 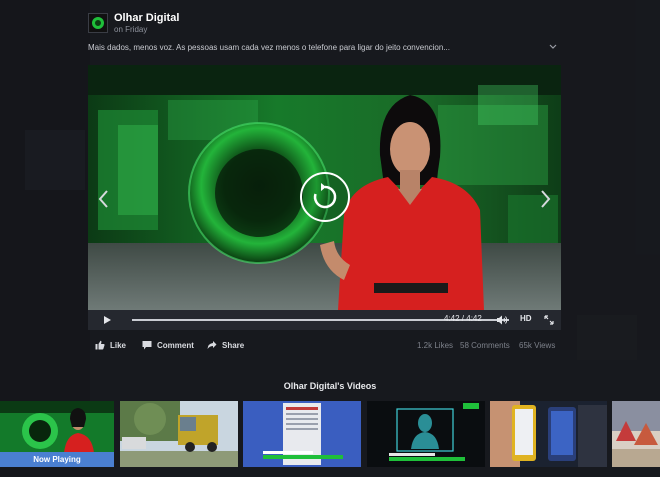 What do you see at coordinates (526, 318) in the screenshot?
I see `hd-toggle: HD` at bounding box center [526, 318].